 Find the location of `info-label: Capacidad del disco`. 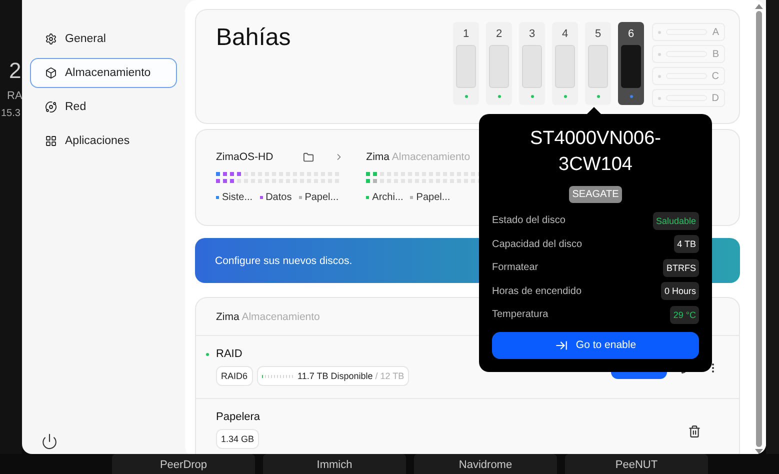

info-label: Capacidad del disco is located at coordinates (537, 244).